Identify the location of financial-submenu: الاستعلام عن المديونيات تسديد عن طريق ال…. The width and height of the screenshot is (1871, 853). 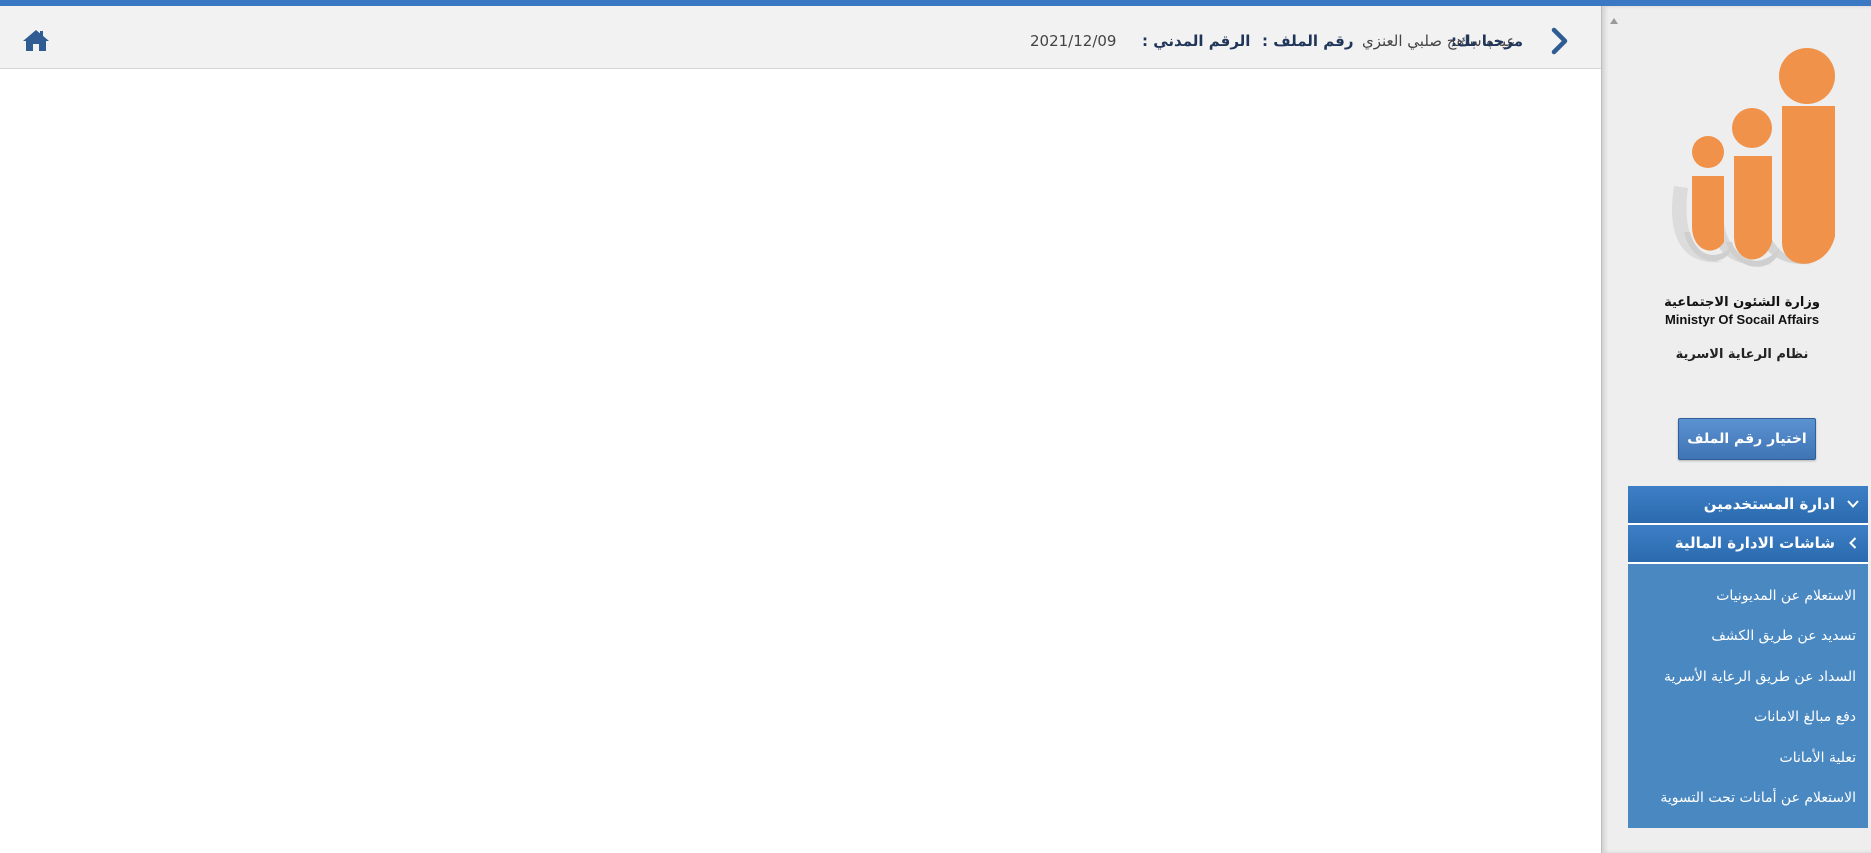
(1748, 696).